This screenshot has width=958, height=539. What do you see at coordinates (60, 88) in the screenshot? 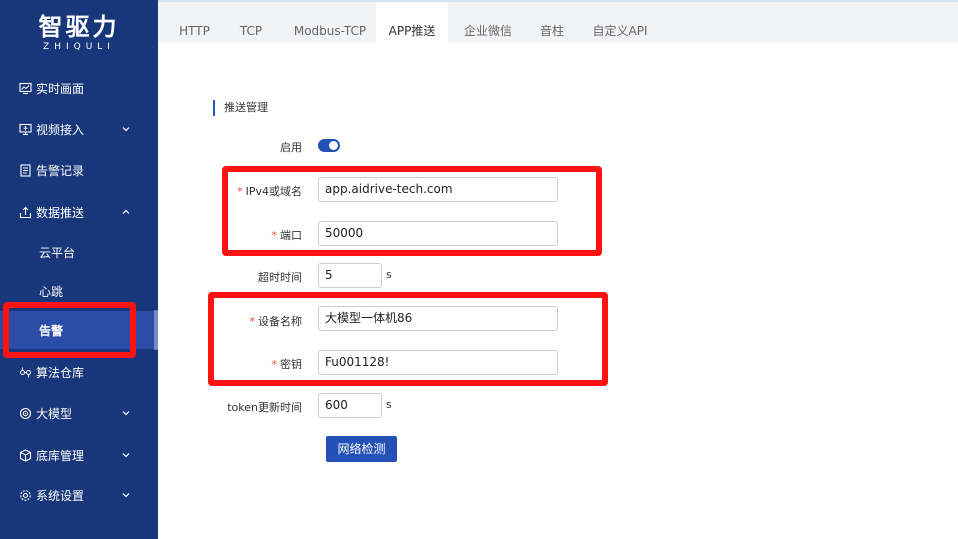
I see `sidebar-item-label: 实时画面` at bounding box center [60, 88].